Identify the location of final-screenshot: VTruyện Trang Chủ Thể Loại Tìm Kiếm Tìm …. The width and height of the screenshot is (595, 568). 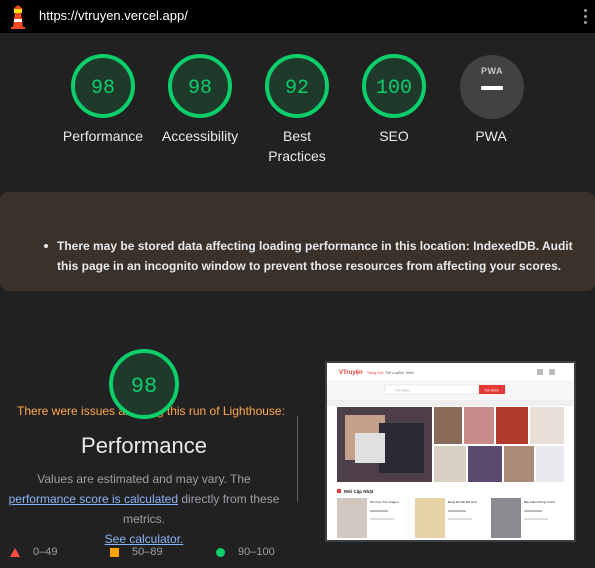
(450, 451).